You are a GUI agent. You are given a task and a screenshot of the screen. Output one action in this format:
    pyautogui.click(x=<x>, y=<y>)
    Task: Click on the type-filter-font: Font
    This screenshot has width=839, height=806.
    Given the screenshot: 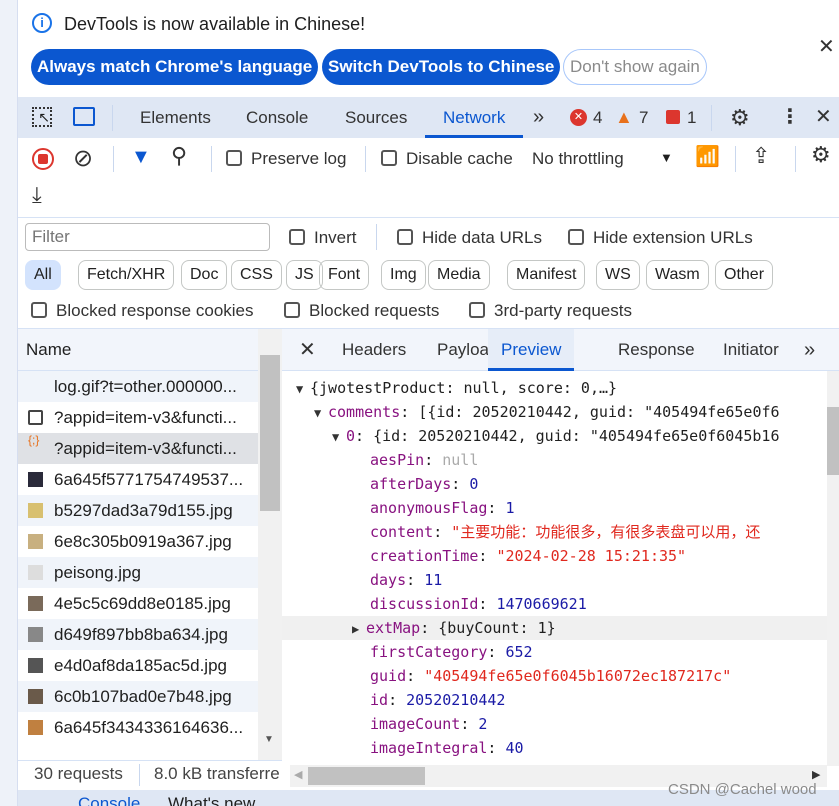 What is the action you would take?
    pyautogui.click(x=344, y=275)
    